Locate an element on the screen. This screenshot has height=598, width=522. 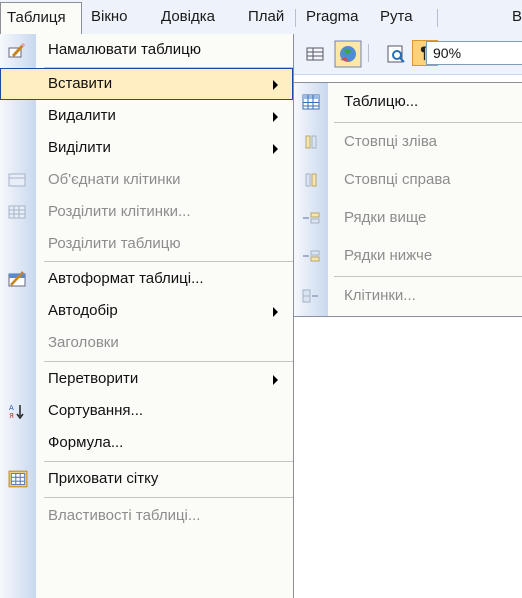
insert-row-above-icon is located at coordinates (311, 218).